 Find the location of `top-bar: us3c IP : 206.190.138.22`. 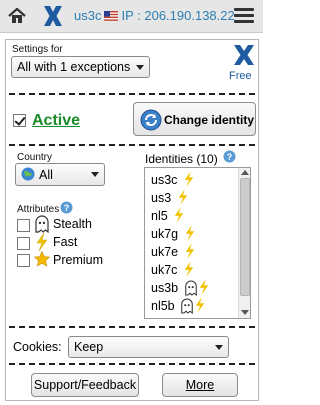

top-bar: us3c IP : 206.190.138.22 is located at coordinates (131, 16).